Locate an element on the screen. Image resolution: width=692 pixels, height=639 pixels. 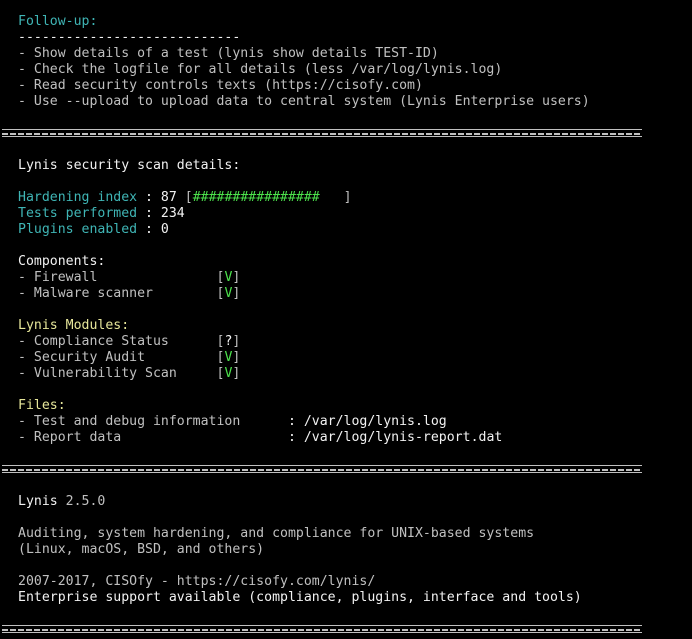
module-row: - Compliance Status [?] is located at coordinates (120, 342).